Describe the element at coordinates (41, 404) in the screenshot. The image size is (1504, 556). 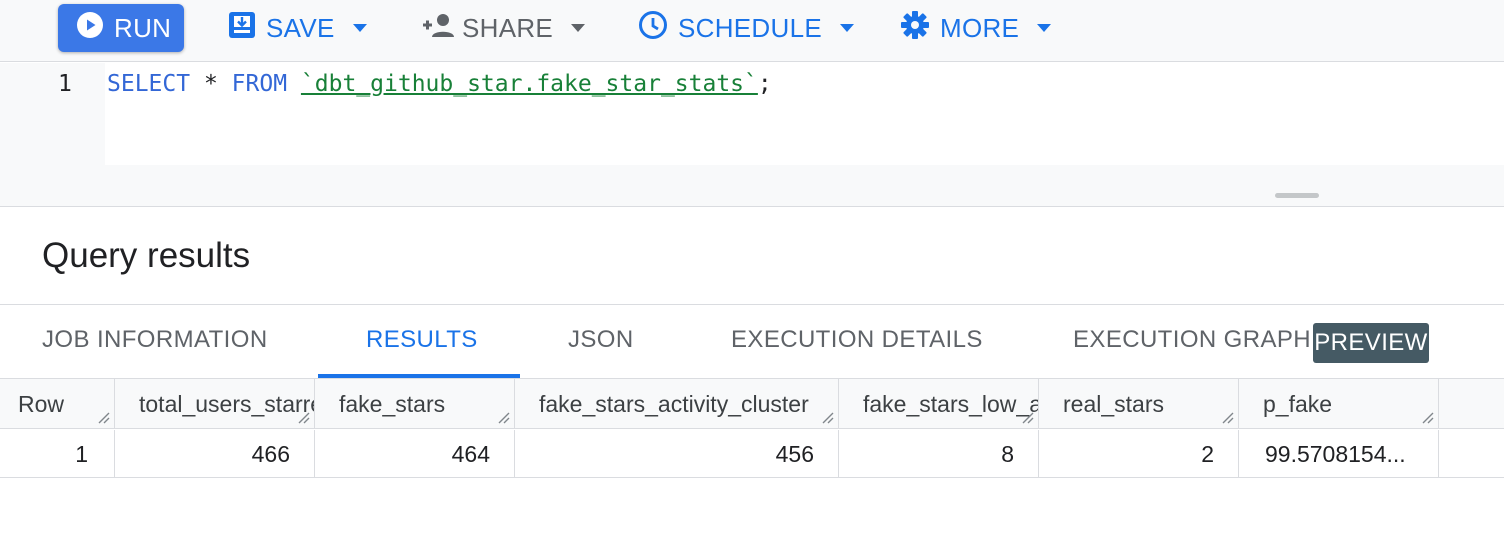
I see `column-header-label: Row` at that location.